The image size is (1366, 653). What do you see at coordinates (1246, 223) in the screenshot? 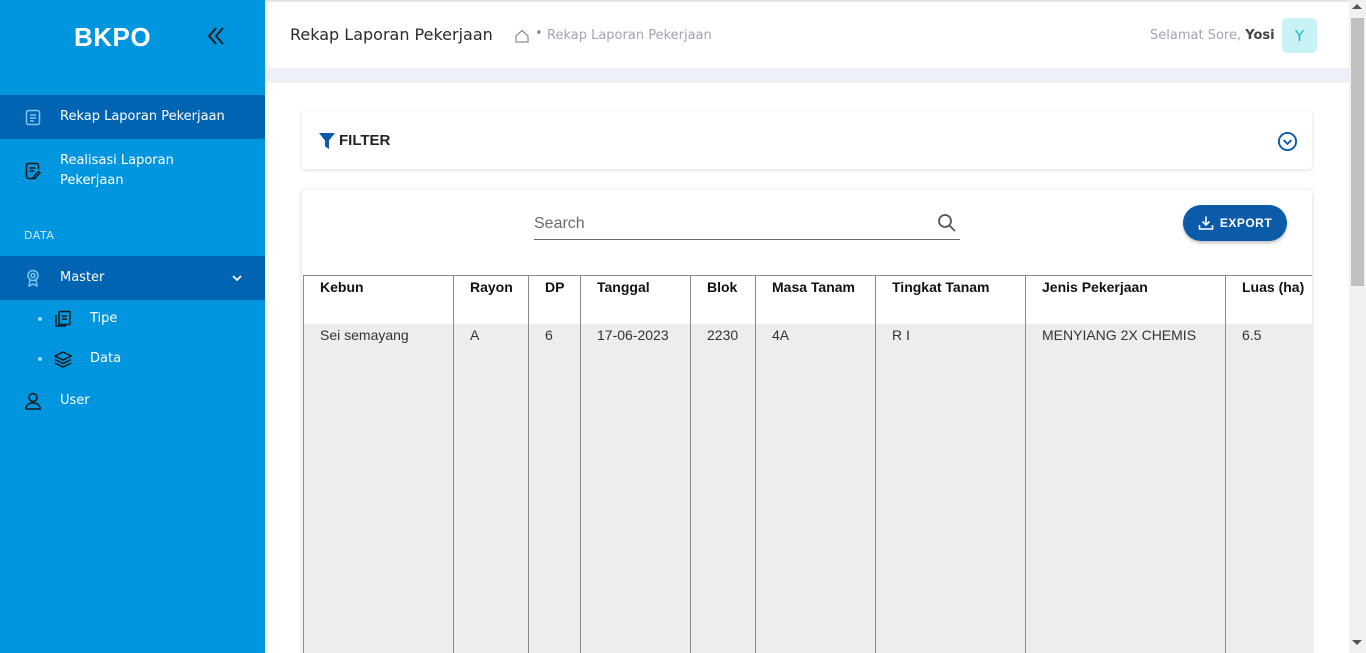
I see `export-label: EXPORT` at bounding box center [1246, 223].